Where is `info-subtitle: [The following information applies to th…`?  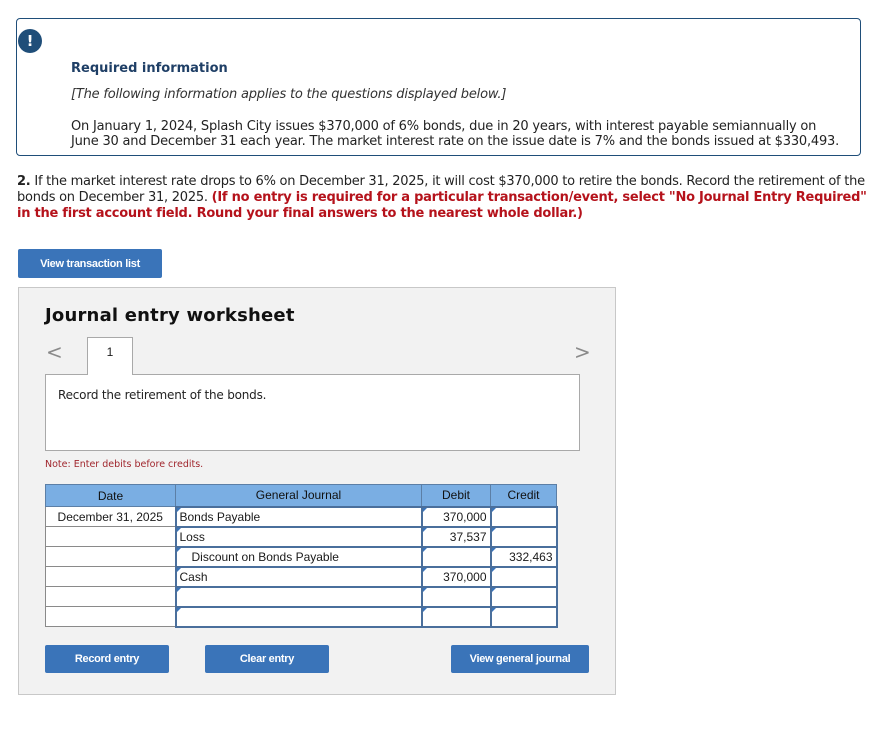 info-subtitle: [The following information applies to th… is located at coordinates (289, 94).